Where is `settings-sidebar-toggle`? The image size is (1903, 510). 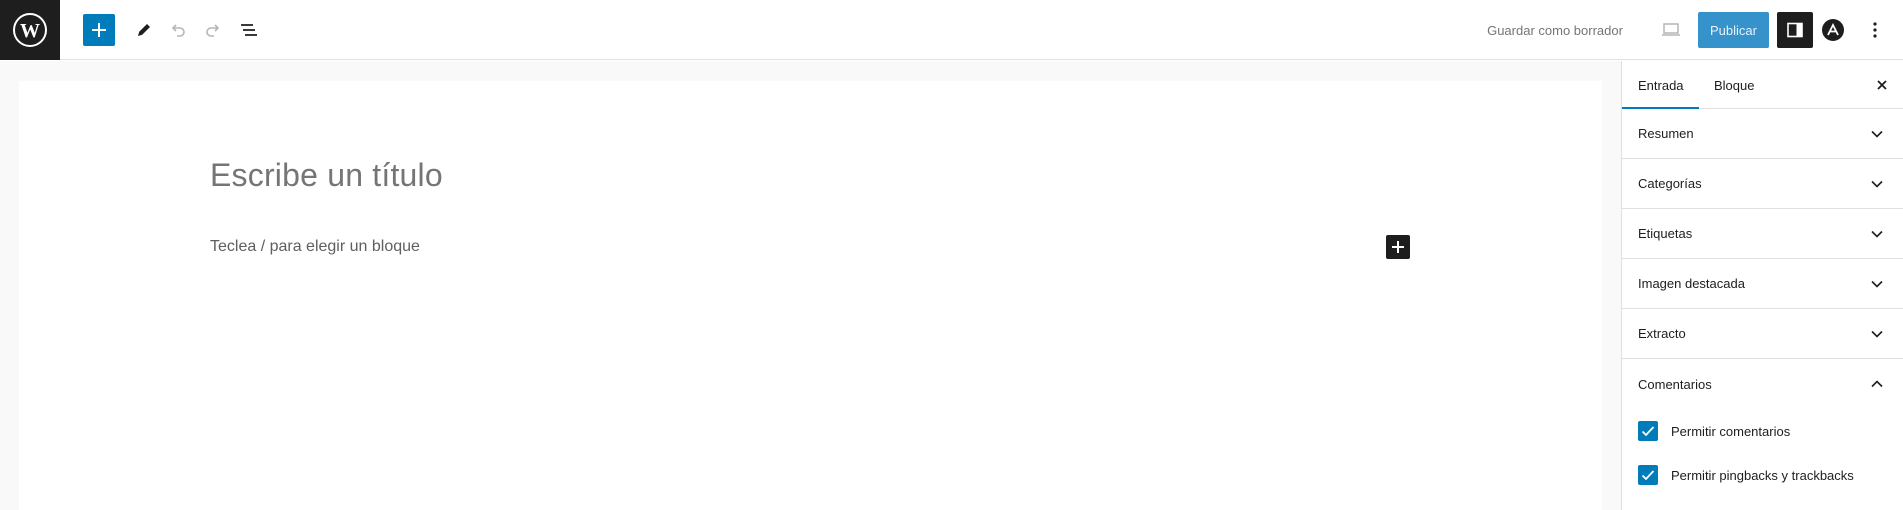
settings-sidebar-toggle is located at coordinates (1795, 30).